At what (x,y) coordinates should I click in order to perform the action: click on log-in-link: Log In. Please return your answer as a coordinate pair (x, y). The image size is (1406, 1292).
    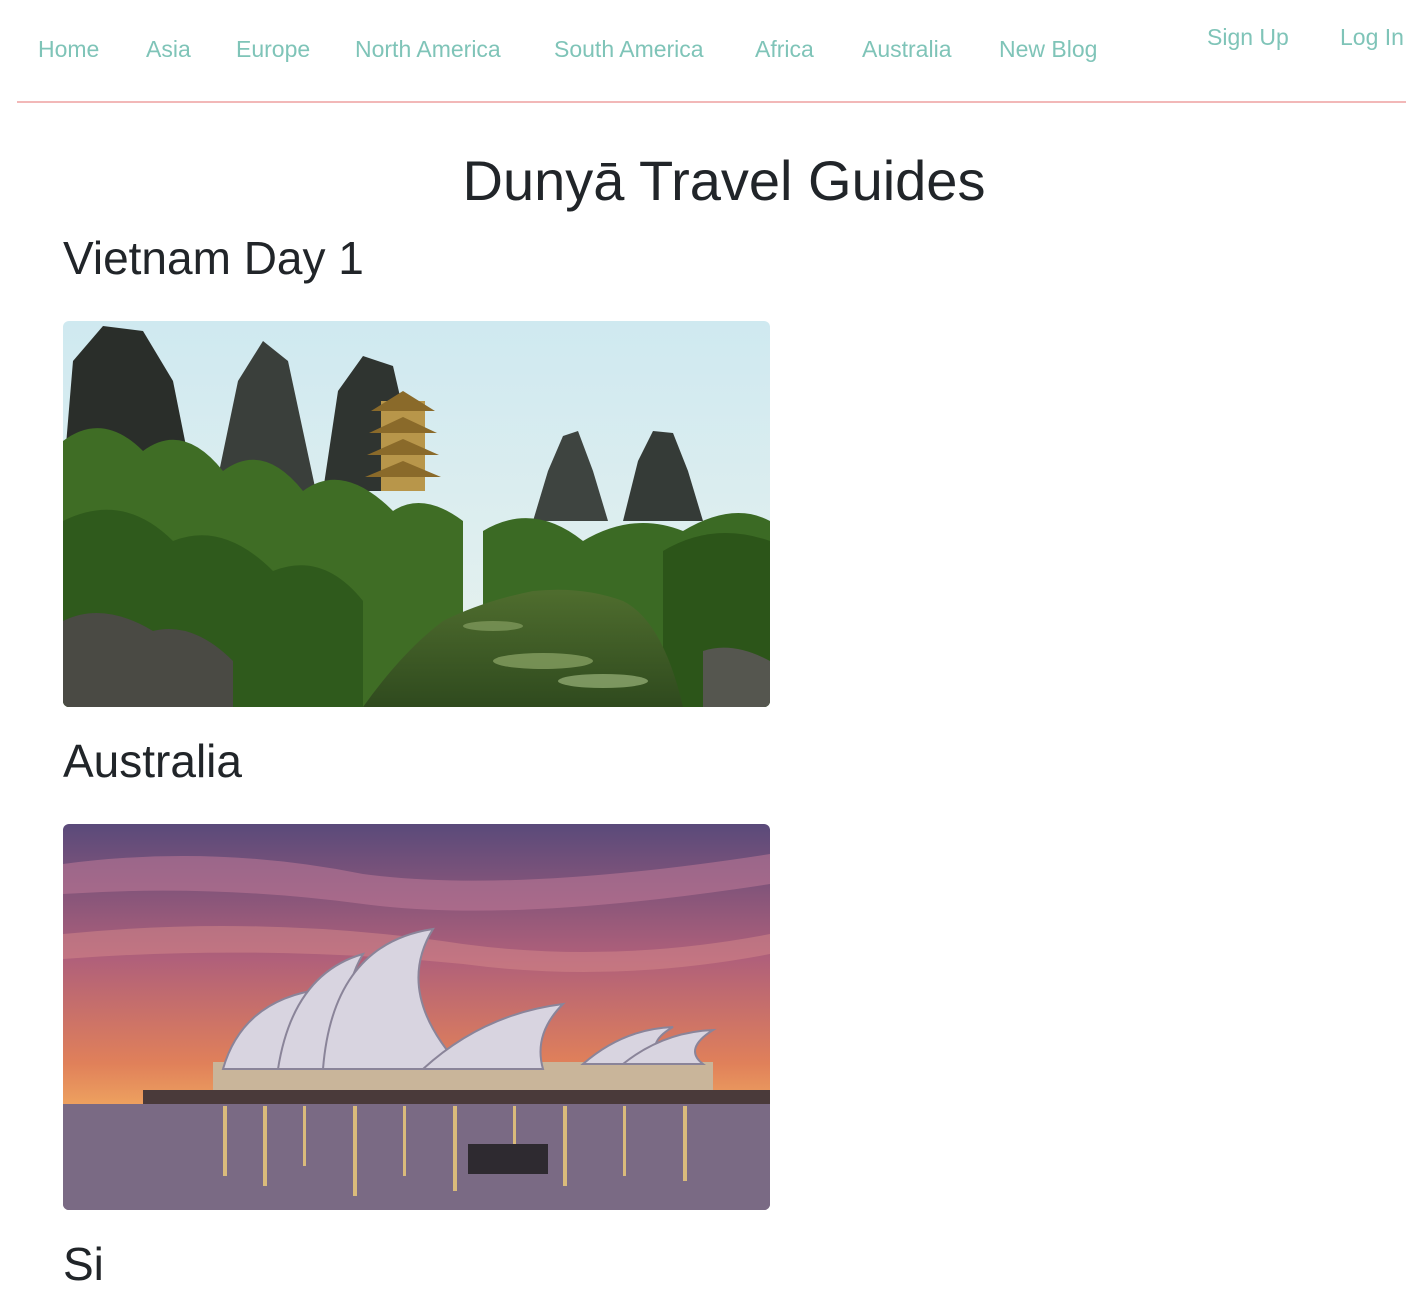
    Looking at the image, I should click on (1372, 37).